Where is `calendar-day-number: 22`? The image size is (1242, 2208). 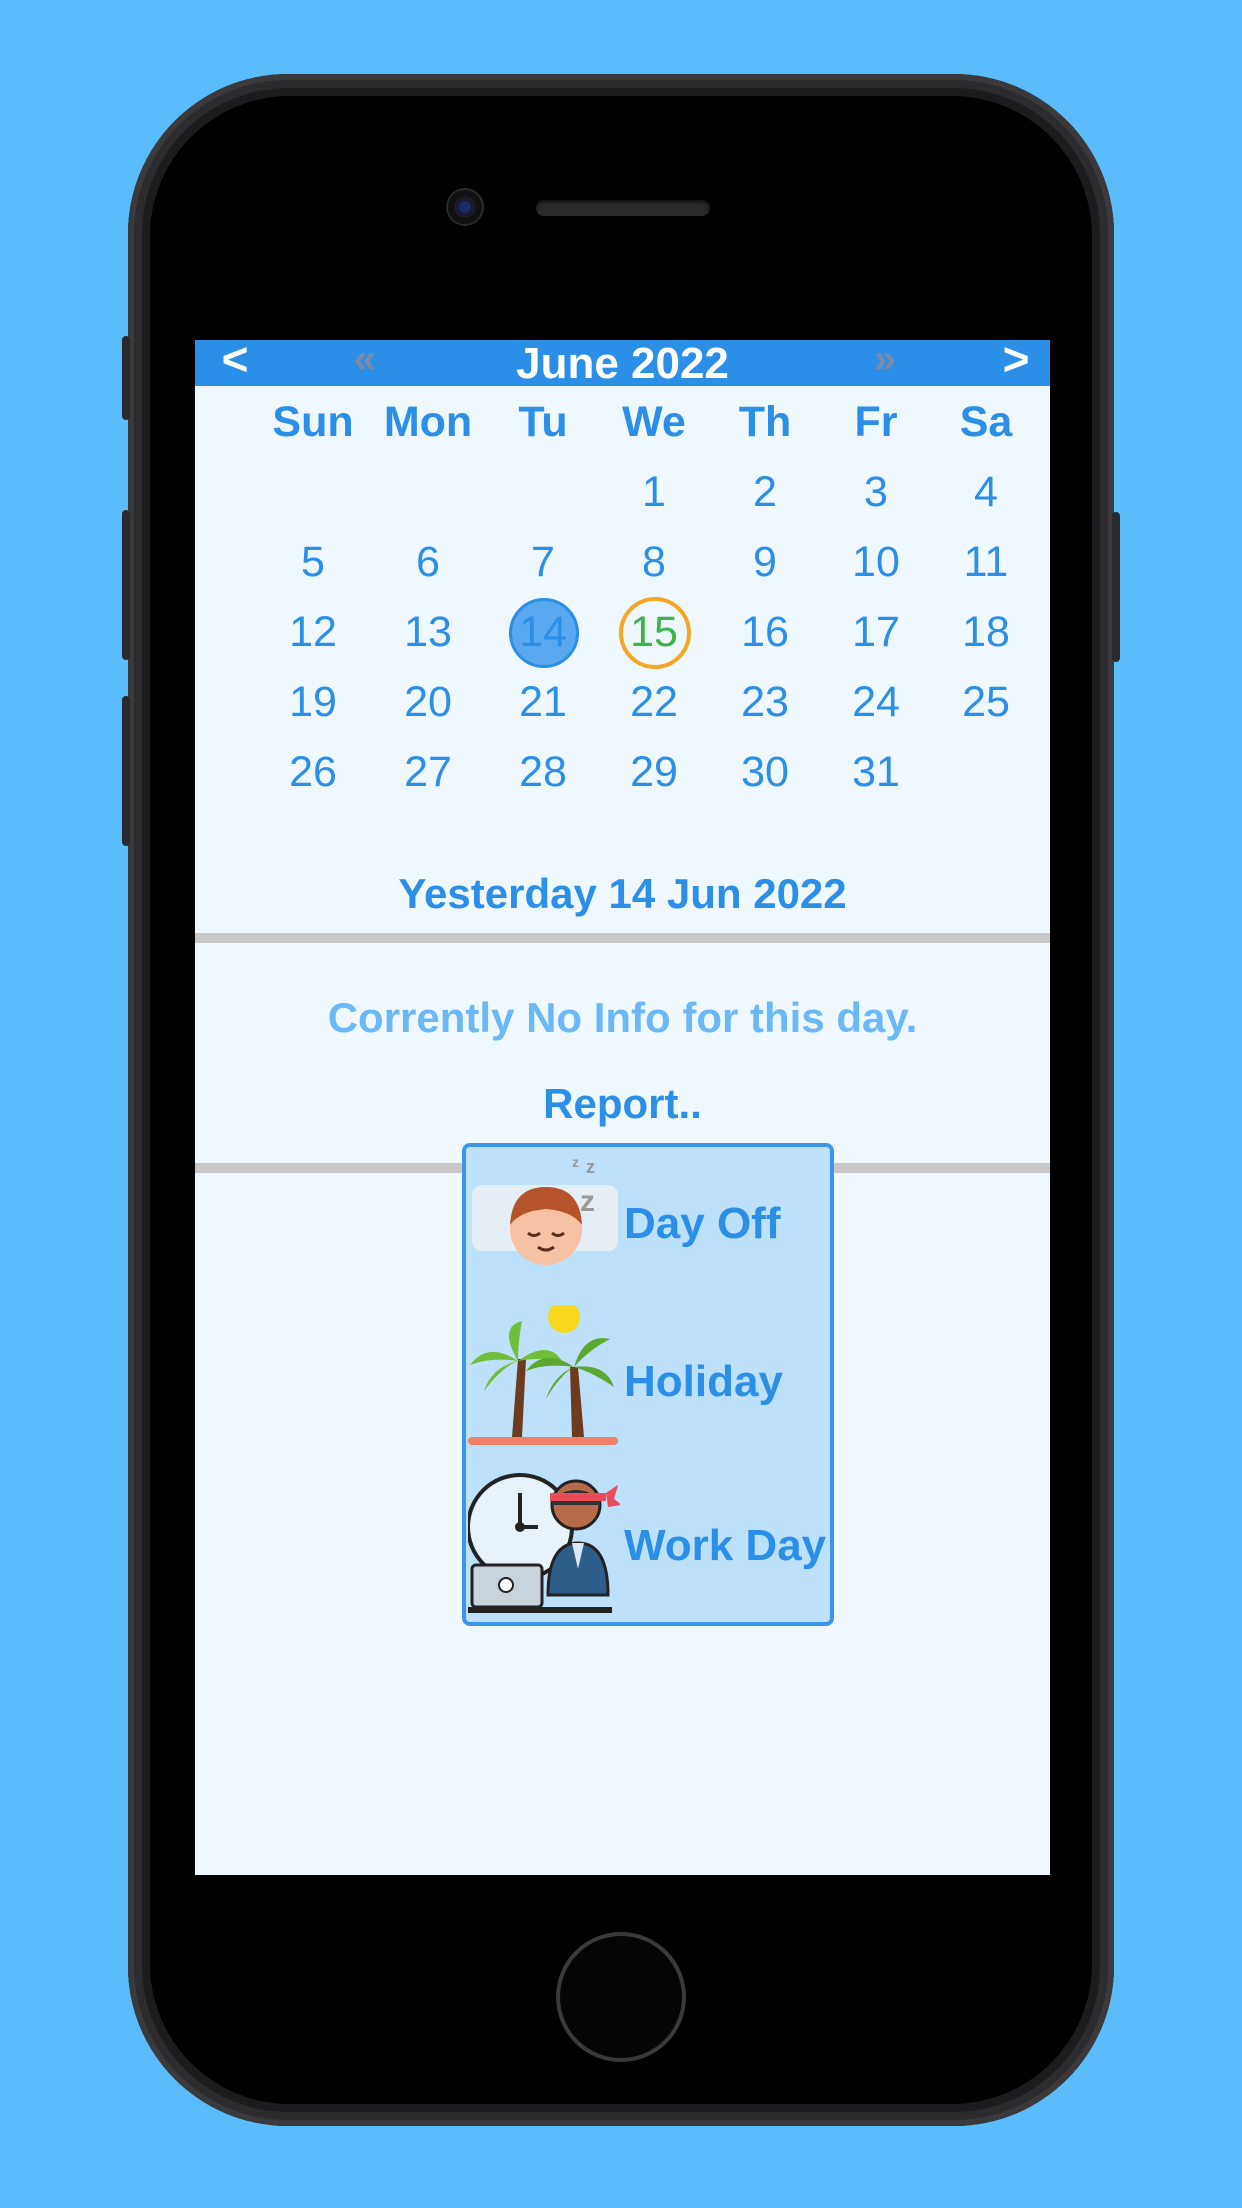 calendar-day-number: 22 is located at coordinates (654, 702).